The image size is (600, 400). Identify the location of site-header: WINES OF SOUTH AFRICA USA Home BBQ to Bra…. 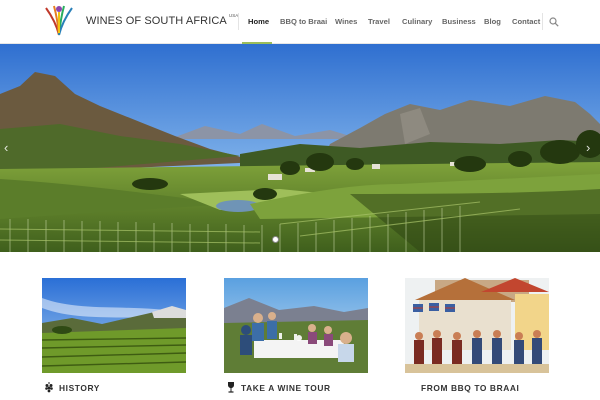
(300, 22).